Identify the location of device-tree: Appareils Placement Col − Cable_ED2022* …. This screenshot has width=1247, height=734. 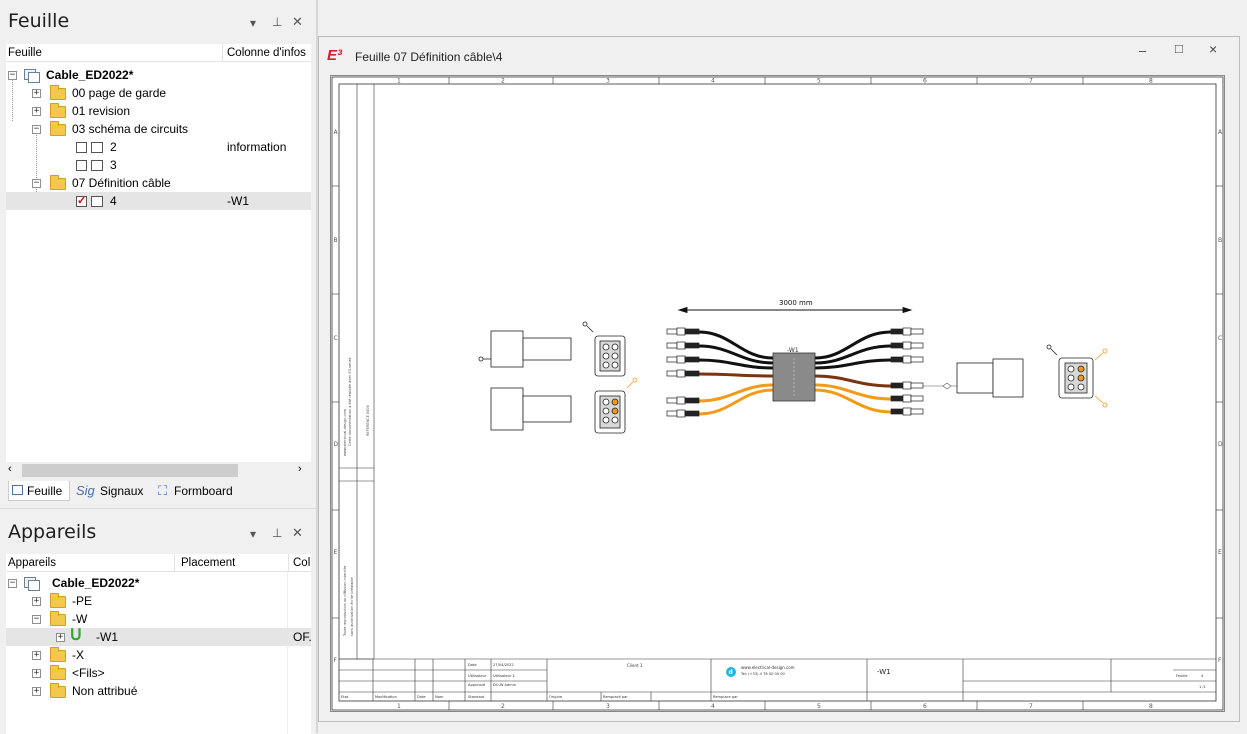
(159, 644).